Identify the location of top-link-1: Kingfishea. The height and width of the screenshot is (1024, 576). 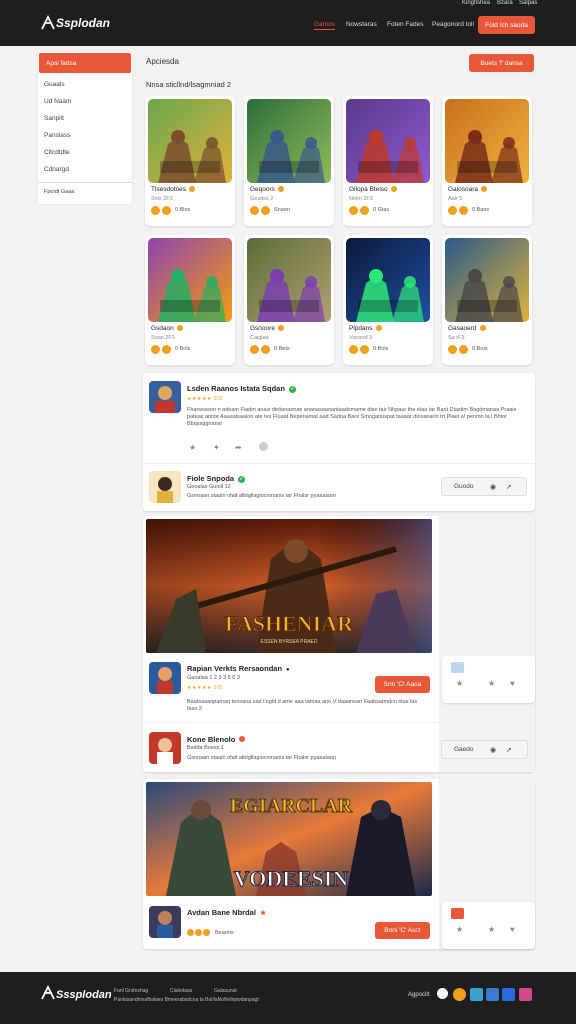
(476, 3).